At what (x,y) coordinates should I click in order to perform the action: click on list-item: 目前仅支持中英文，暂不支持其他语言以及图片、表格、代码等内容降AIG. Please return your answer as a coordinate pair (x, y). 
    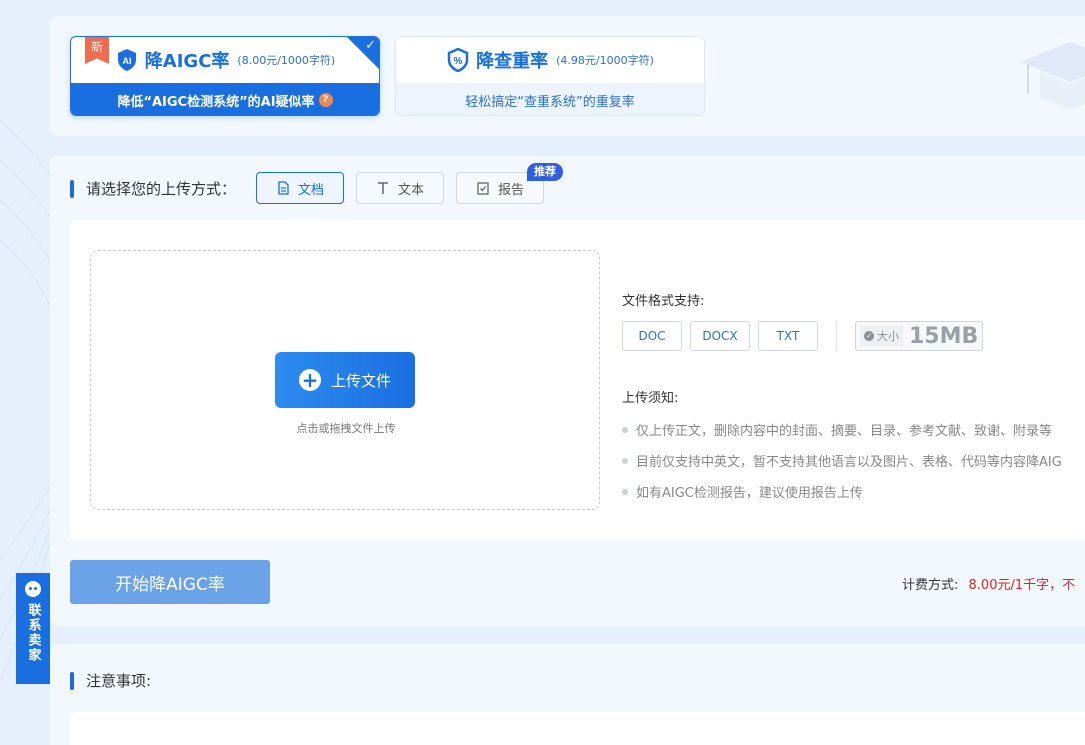
    Looking at the image, I should click on (842, 460).